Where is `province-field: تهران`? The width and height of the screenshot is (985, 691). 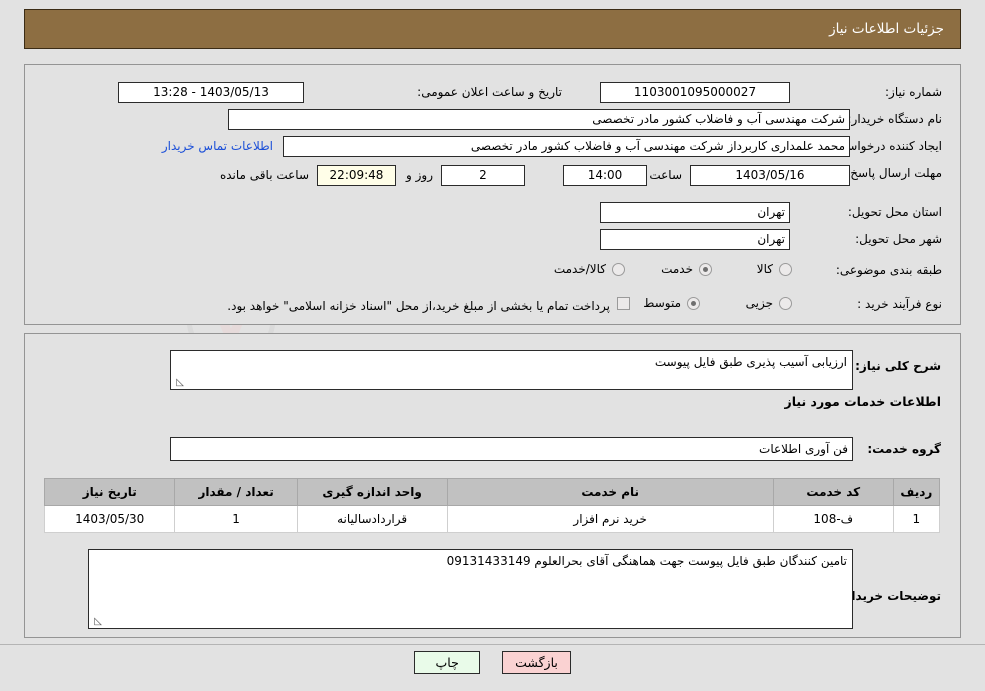 province-field: تهران is located at coordinates (695, 212).